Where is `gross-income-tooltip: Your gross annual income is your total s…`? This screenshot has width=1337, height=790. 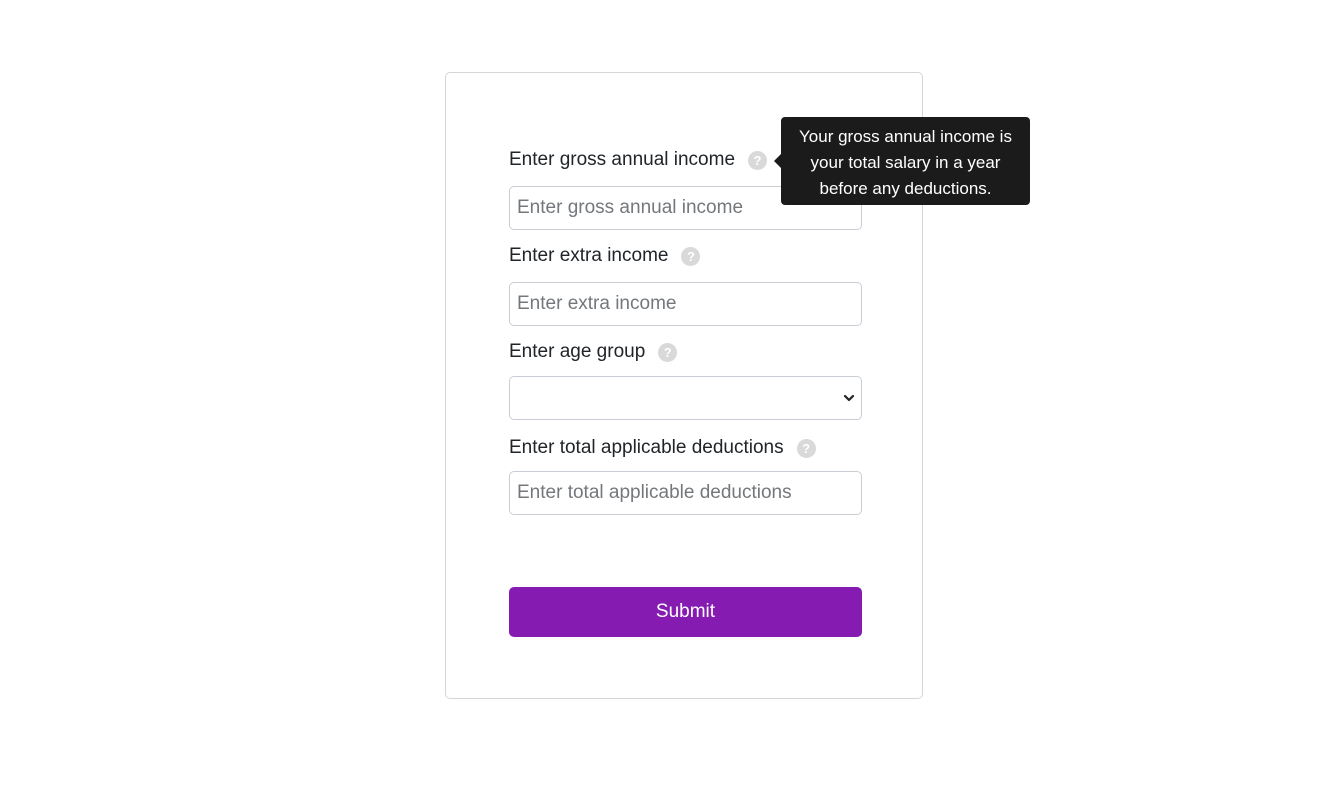
gross-income-tooltip: Your gross annual income is your total s… is located at coordinates (902, 161).